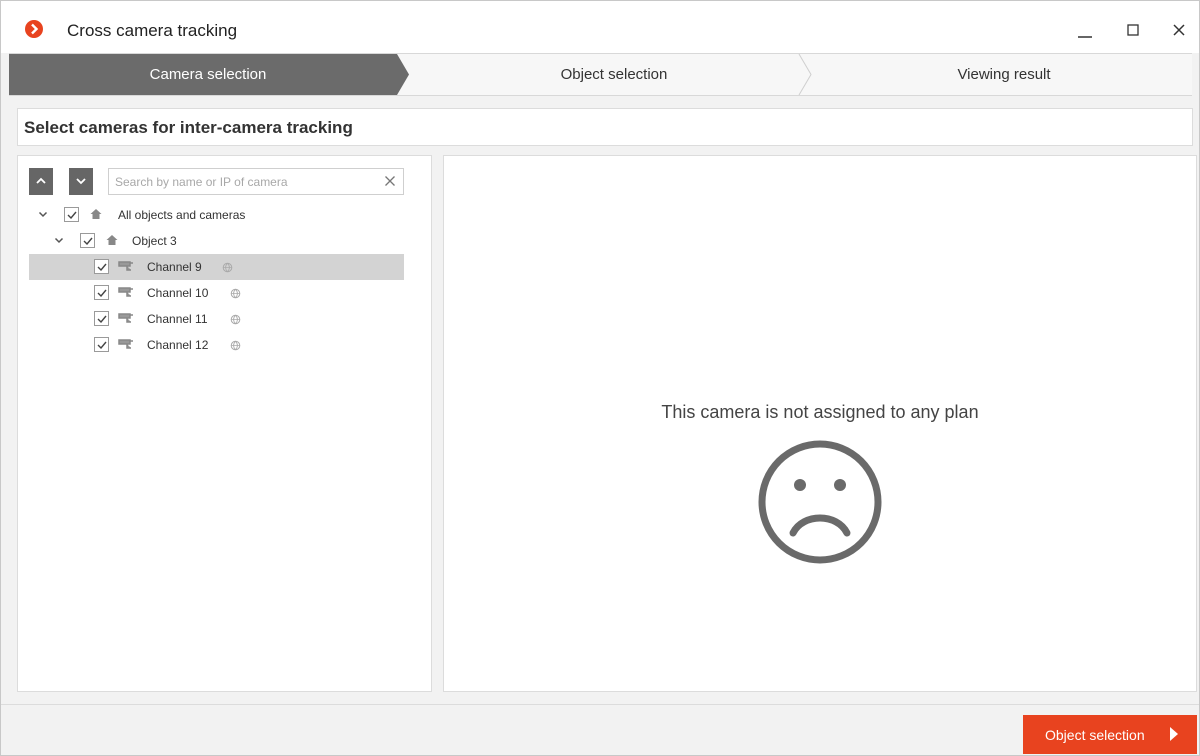  Describe the element at coordinates (600, 27) in the screenshot. I see `title-bar: Cross camera tracking` at that location.